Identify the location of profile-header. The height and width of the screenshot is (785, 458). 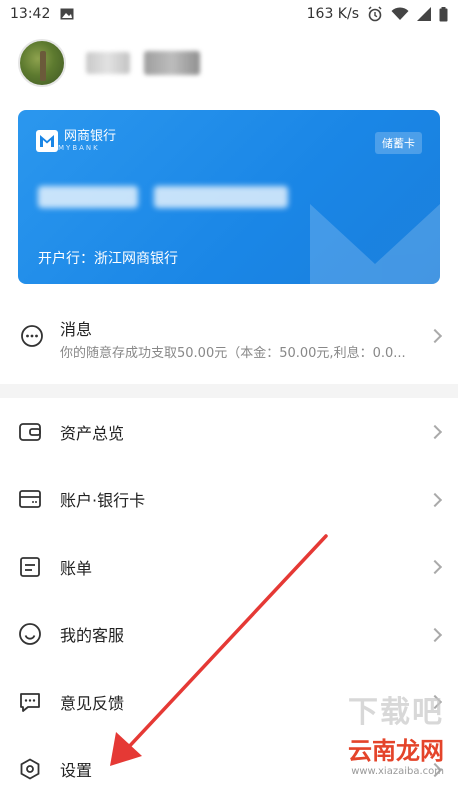
(109, 63).